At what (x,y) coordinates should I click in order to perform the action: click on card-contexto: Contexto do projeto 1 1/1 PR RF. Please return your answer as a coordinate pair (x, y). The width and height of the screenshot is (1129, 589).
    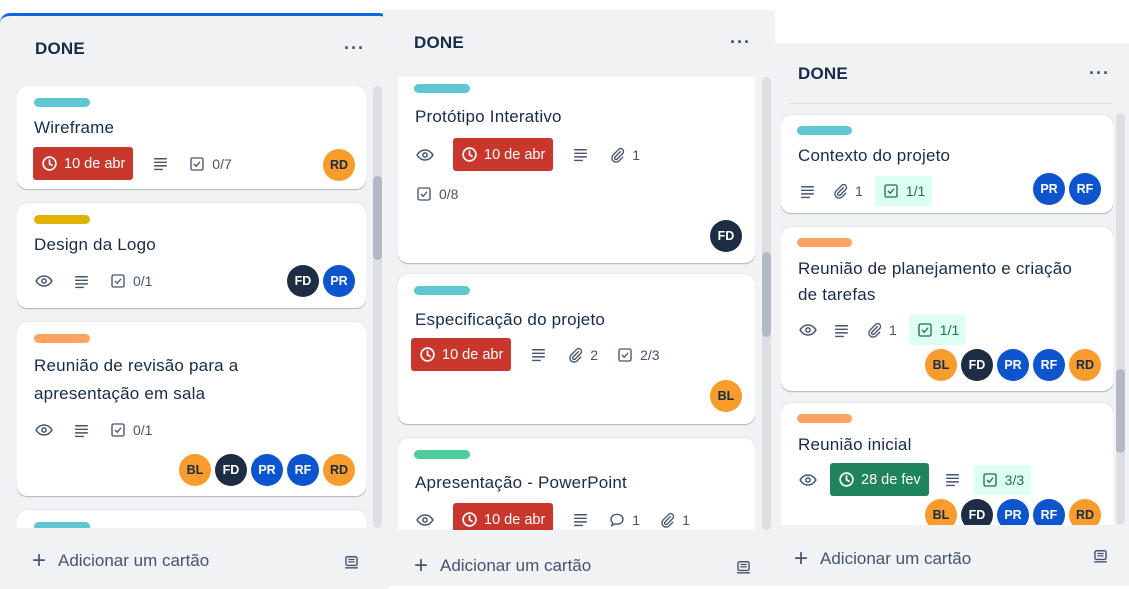
    Looking at the image, I should click on (947, 164).